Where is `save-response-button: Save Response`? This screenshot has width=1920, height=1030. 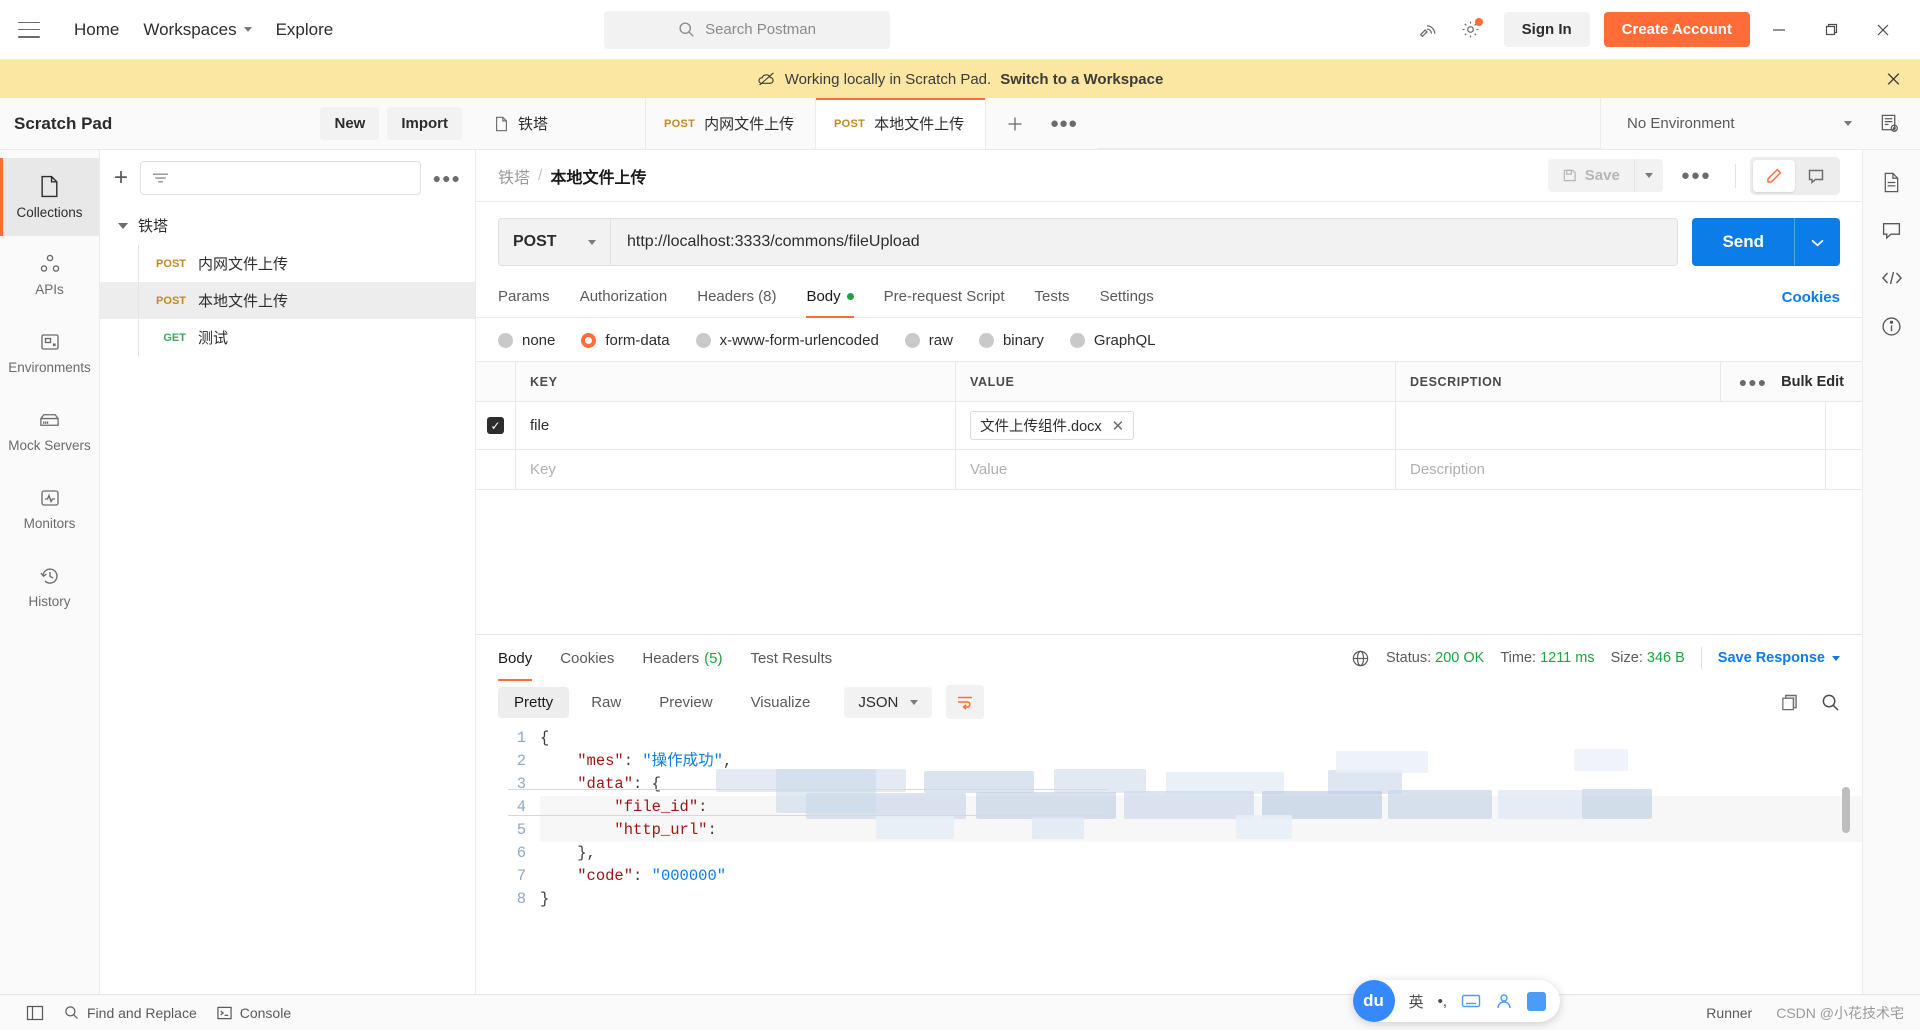
save-response-button: Save Response is located at coordinates (1779, 658).